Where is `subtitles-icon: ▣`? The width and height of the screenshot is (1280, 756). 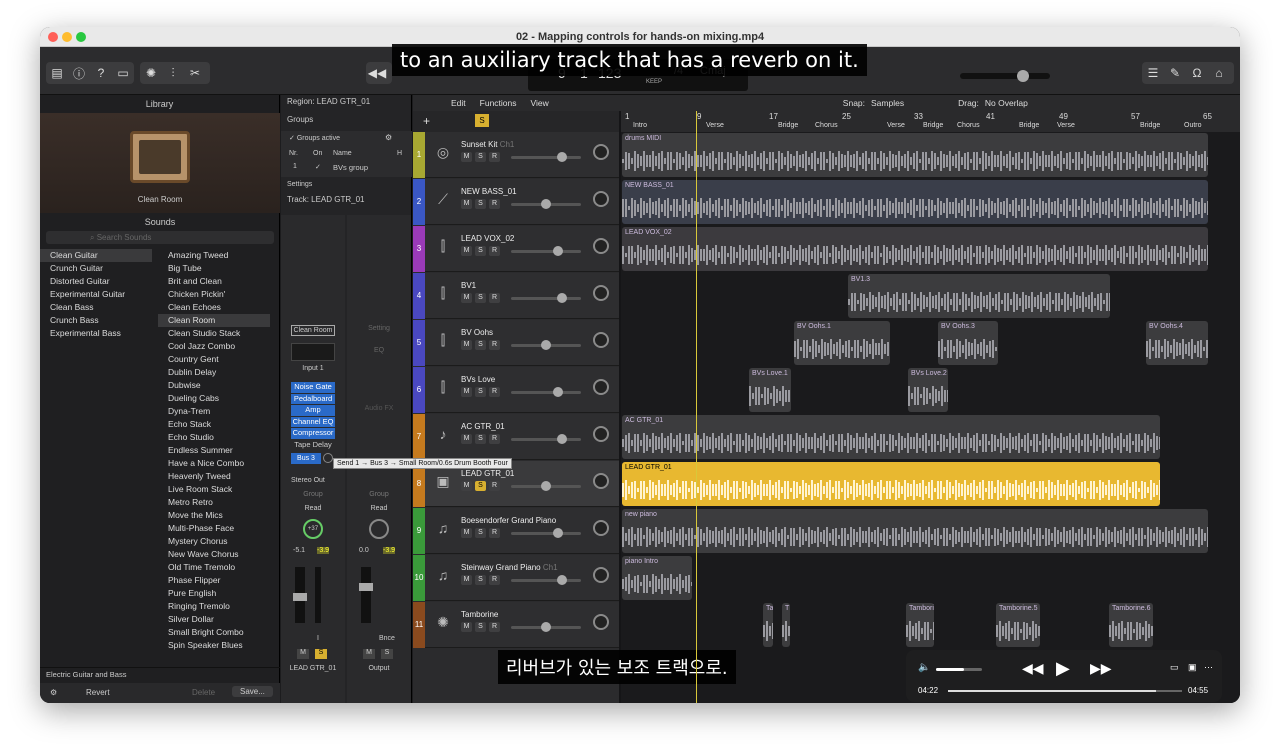
subtitles-icon: ▣ is located at coordinates (1192, 667).